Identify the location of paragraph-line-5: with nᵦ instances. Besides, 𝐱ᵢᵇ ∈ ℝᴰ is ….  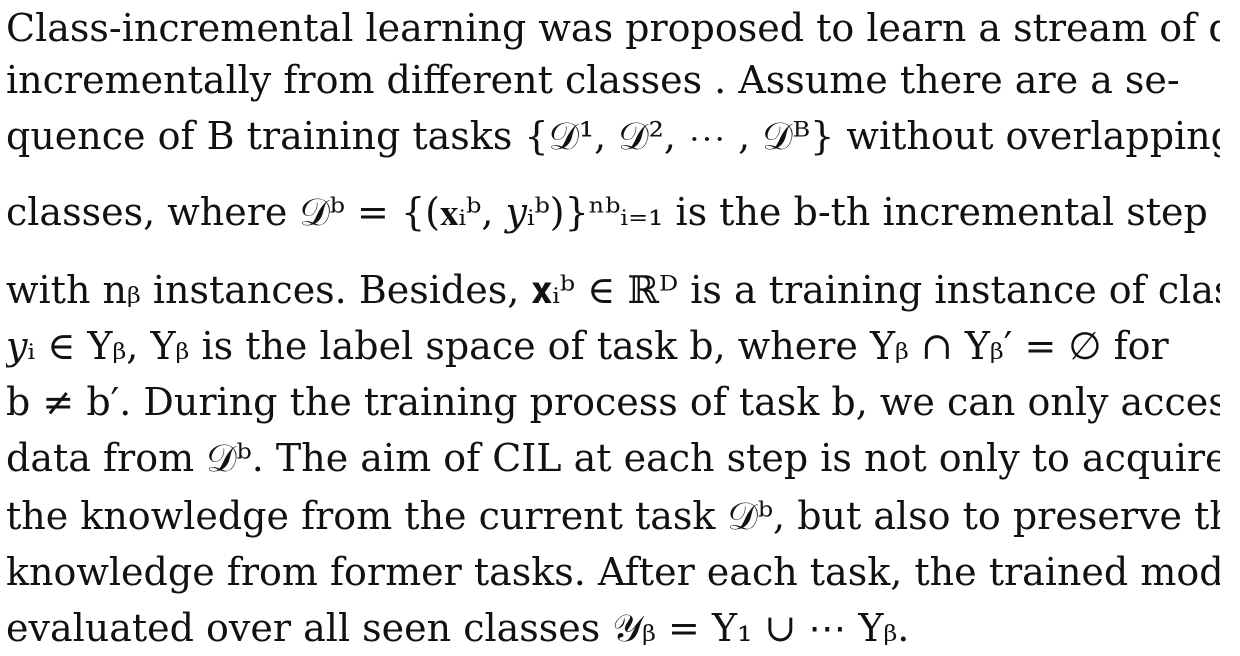
(613, 290).